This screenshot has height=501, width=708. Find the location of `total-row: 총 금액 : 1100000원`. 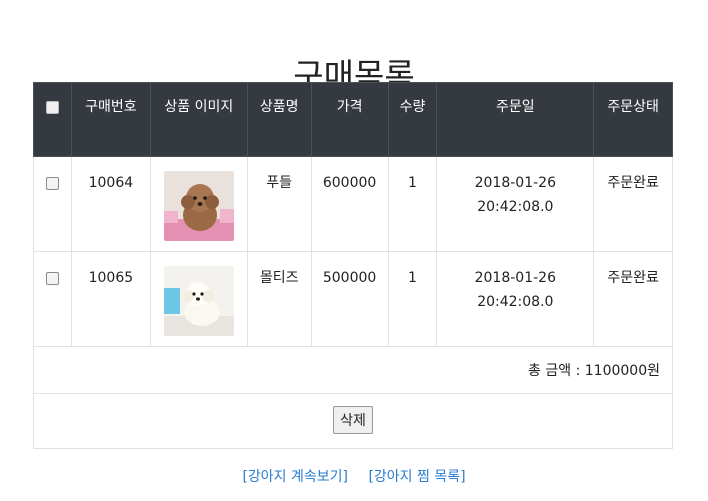

total-row: 총 금액 : 1100000원 is located at coordinates (353, 370).